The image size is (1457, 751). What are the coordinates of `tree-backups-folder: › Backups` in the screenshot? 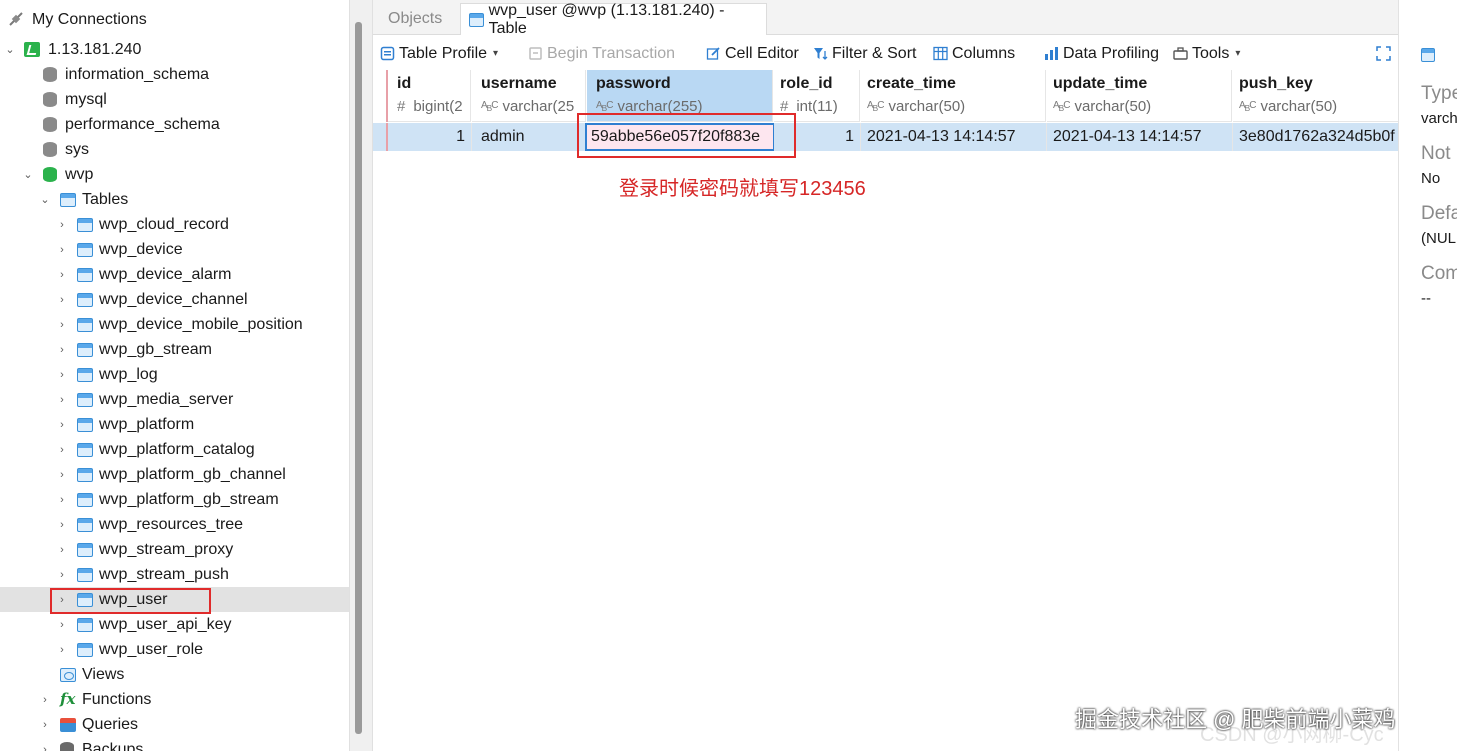 It's located at (174, 744).